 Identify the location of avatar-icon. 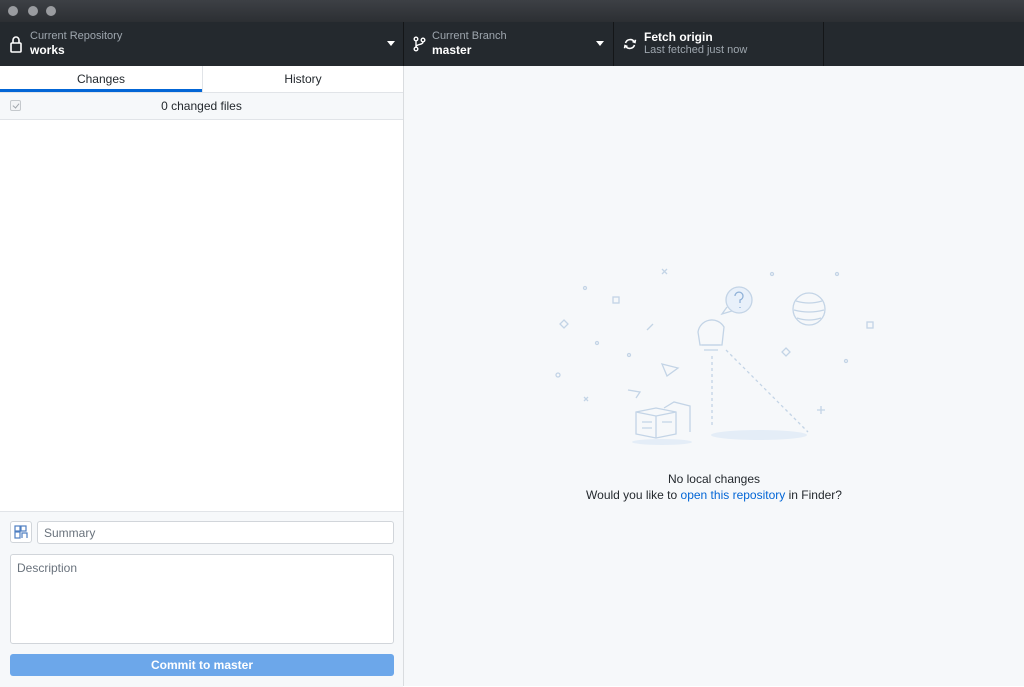
(21, 532).